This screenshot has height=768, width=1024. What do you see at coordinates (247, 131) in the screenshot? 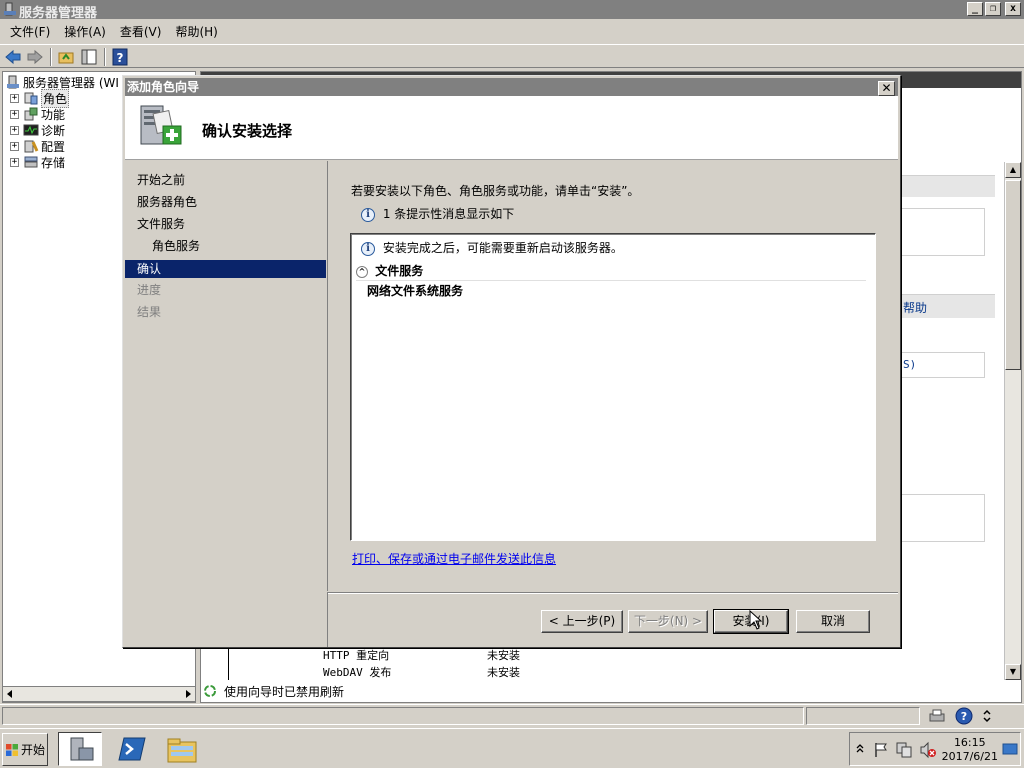
I see `wizard-page-title: 确认安装选择` at bounding box center [247, 131].